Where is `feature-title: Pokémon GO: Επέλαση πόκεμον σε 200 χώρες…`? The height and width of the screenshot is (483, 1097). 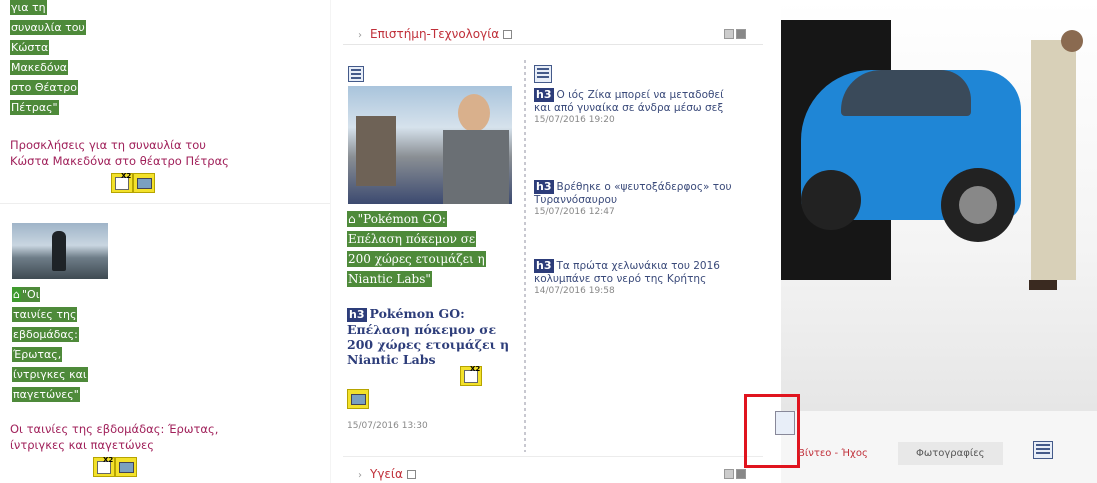
feature-title: Pokémon GO: Επέλαση πόκεμον σε 200 χώρες… is located at coordinates (428, 336).